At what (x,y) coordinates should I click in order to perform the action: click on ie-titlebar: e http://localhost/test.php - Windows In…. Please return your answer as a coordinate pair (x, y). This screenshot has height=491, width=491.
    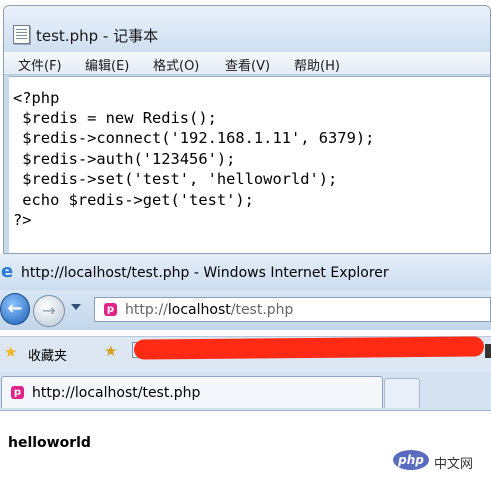
    Looking at the image, I should click on (245, 272).